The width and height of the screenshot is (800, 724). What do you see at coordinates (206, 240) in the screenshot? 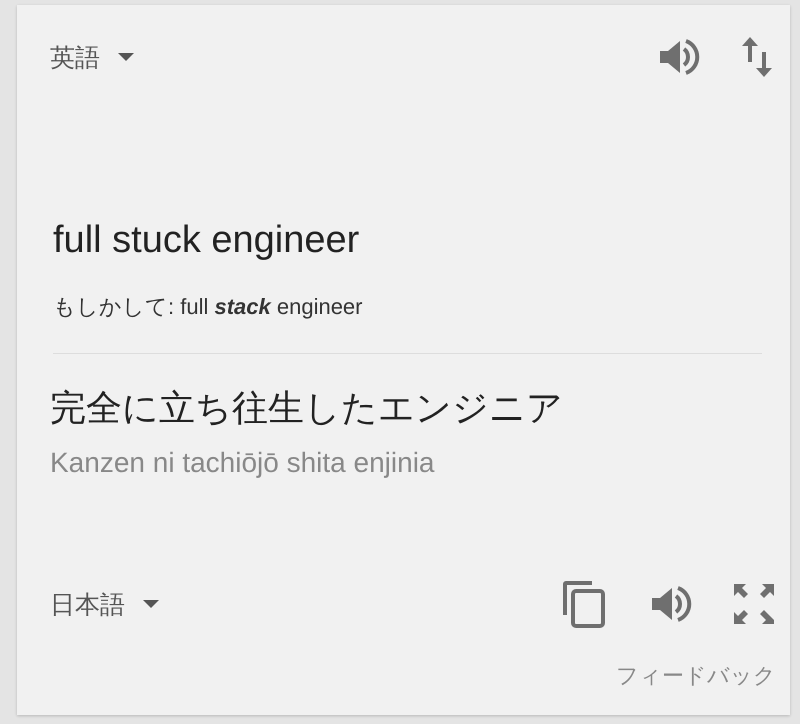
I see `source-text: full stuck engineer` at bounding box center [206, 240].